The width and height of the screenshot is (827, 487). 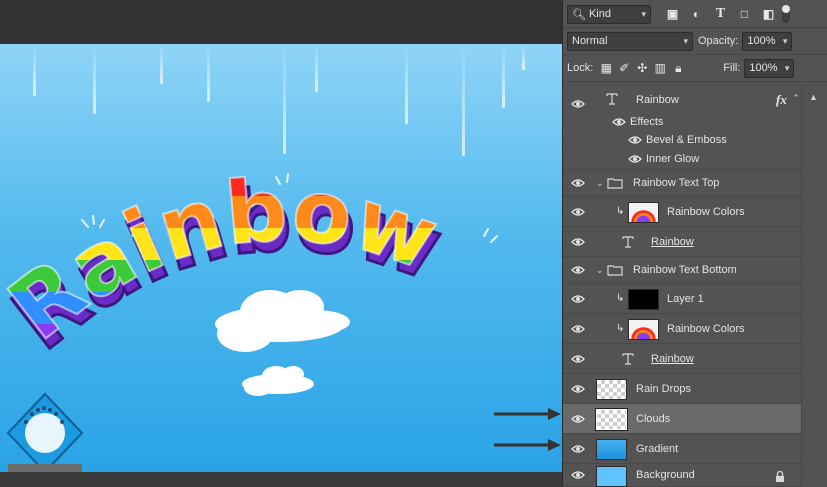 I want to click on background-thumbnail, so click(x=611, y=476).